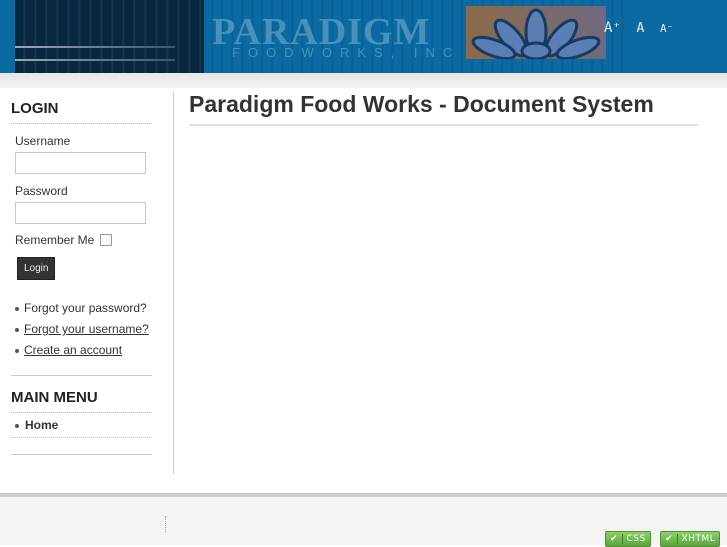  I want to click on font-size-controls: A⁺ A A⁻, so click(641, 26).